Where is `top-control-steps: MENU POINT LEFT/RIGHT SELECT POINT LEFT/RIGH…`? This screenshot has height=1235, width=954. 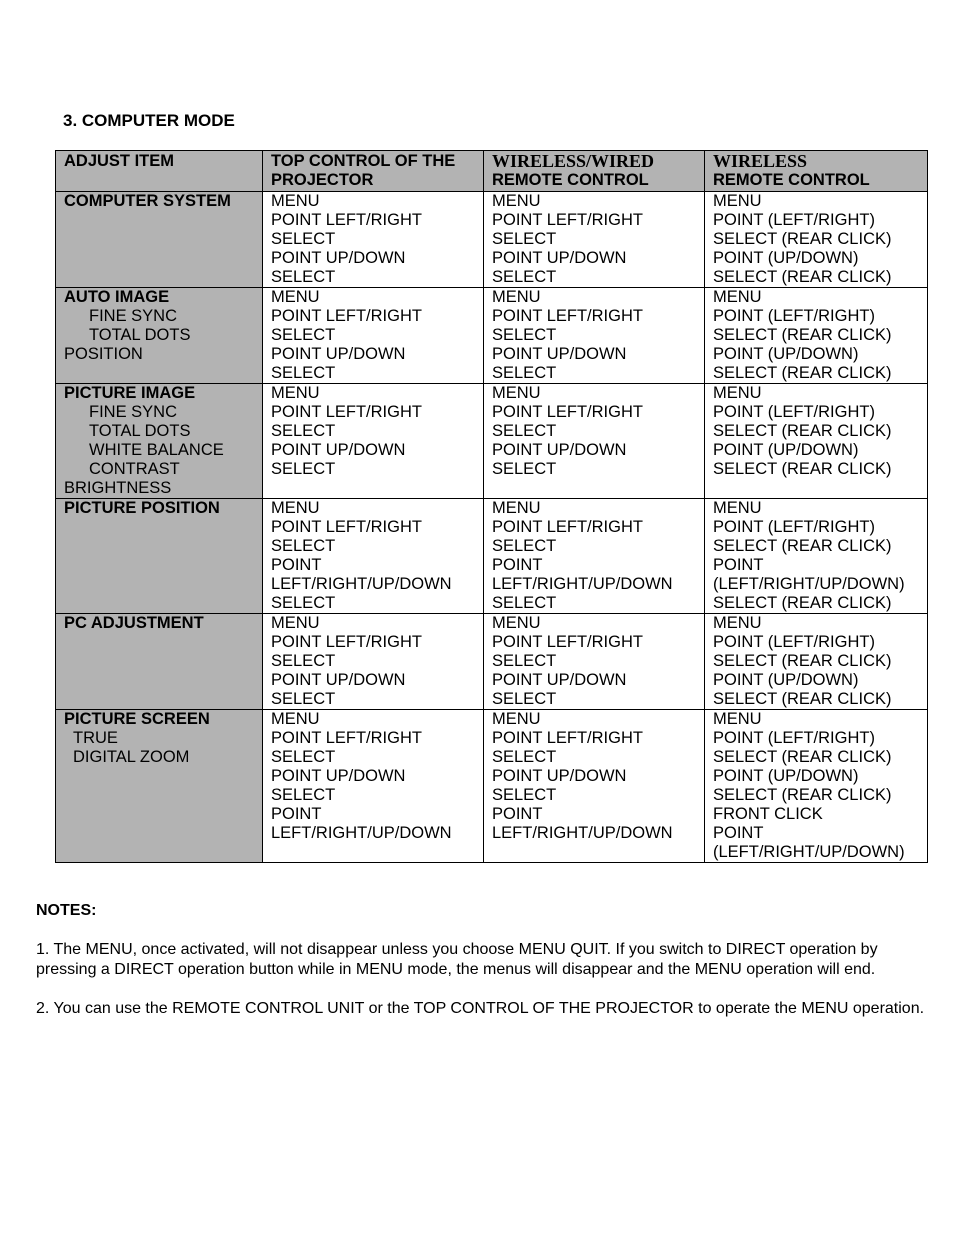
top-control-steps: MENU POINT LEFT/RIGHT SELECT POINT LEFT/RIGH… is located at coordinates (373, 556).